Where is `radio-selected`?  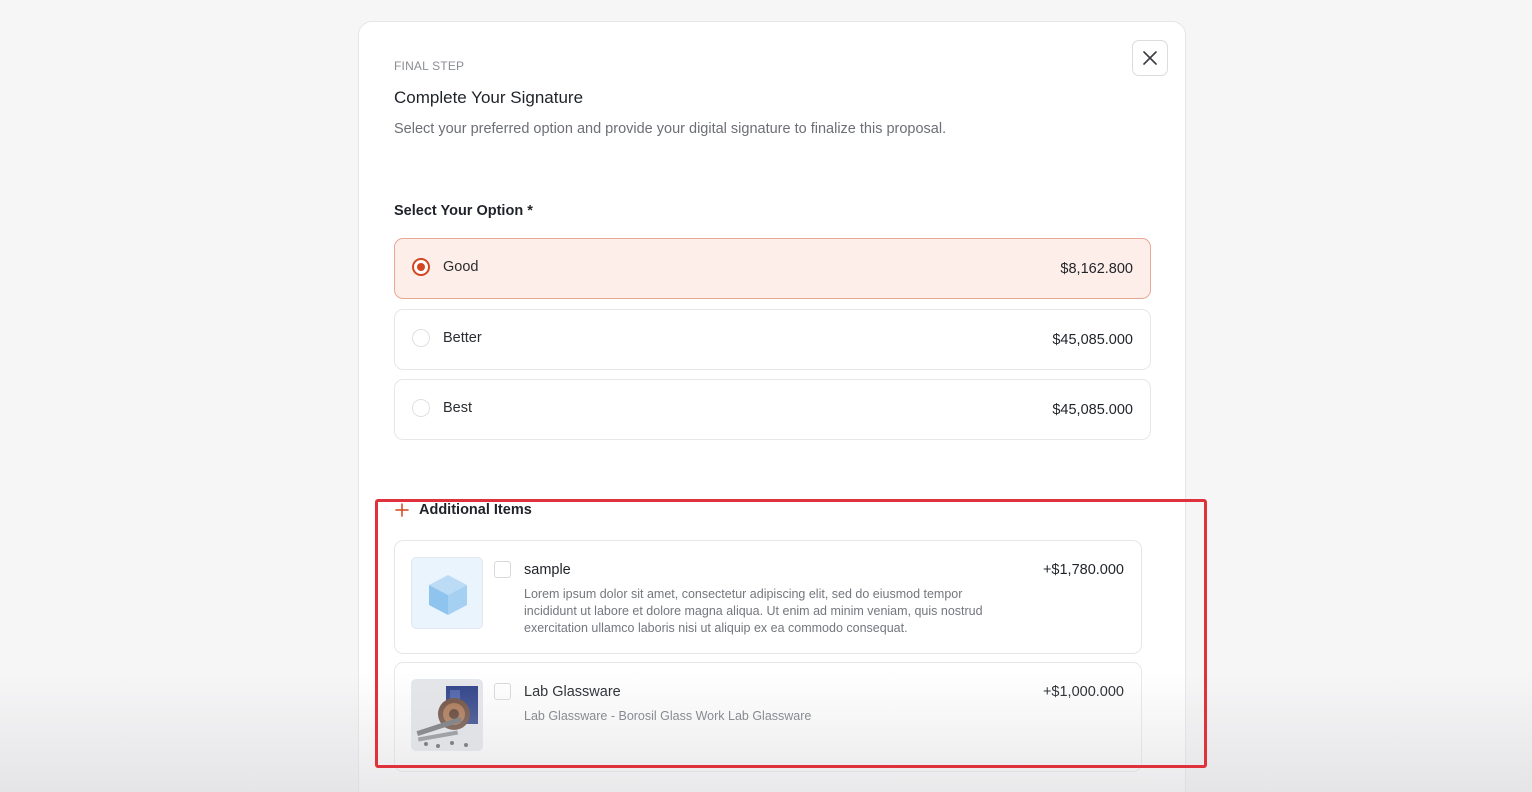 radio-selected is located at coordinates (421, 266).